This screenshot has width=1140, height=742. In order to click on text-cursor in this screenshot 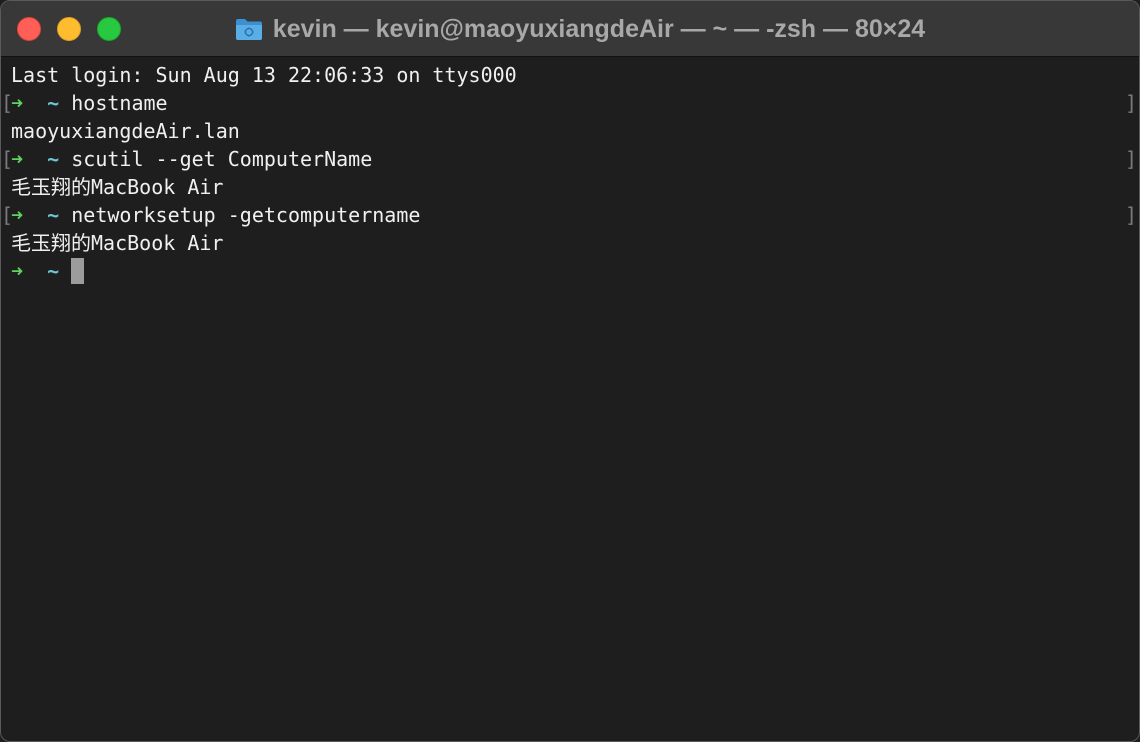, I will do `click(78, 271)`.